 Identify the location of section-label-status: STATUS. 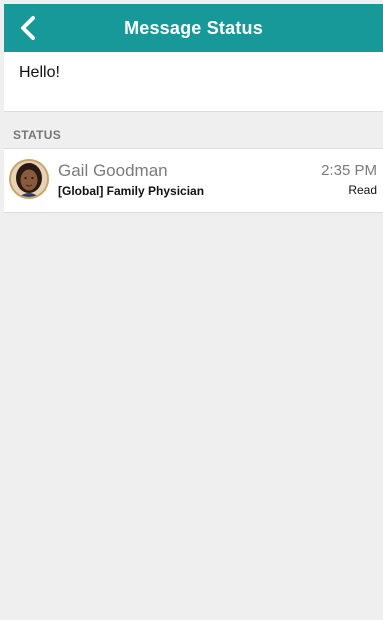
(37, 135).